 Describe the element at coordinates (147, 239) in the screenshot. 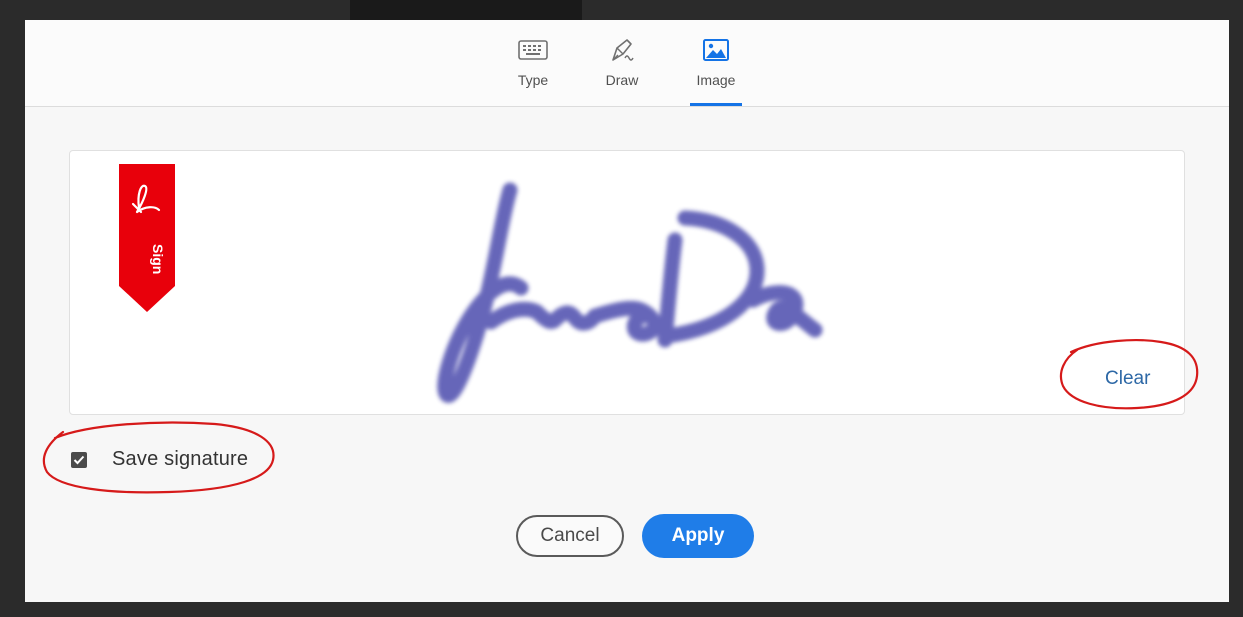

I see `adobe-sign-badge: Sign` at that location.